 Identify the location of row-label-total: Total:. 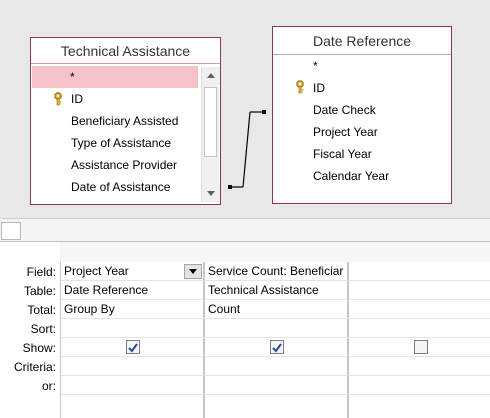
(41, 310).